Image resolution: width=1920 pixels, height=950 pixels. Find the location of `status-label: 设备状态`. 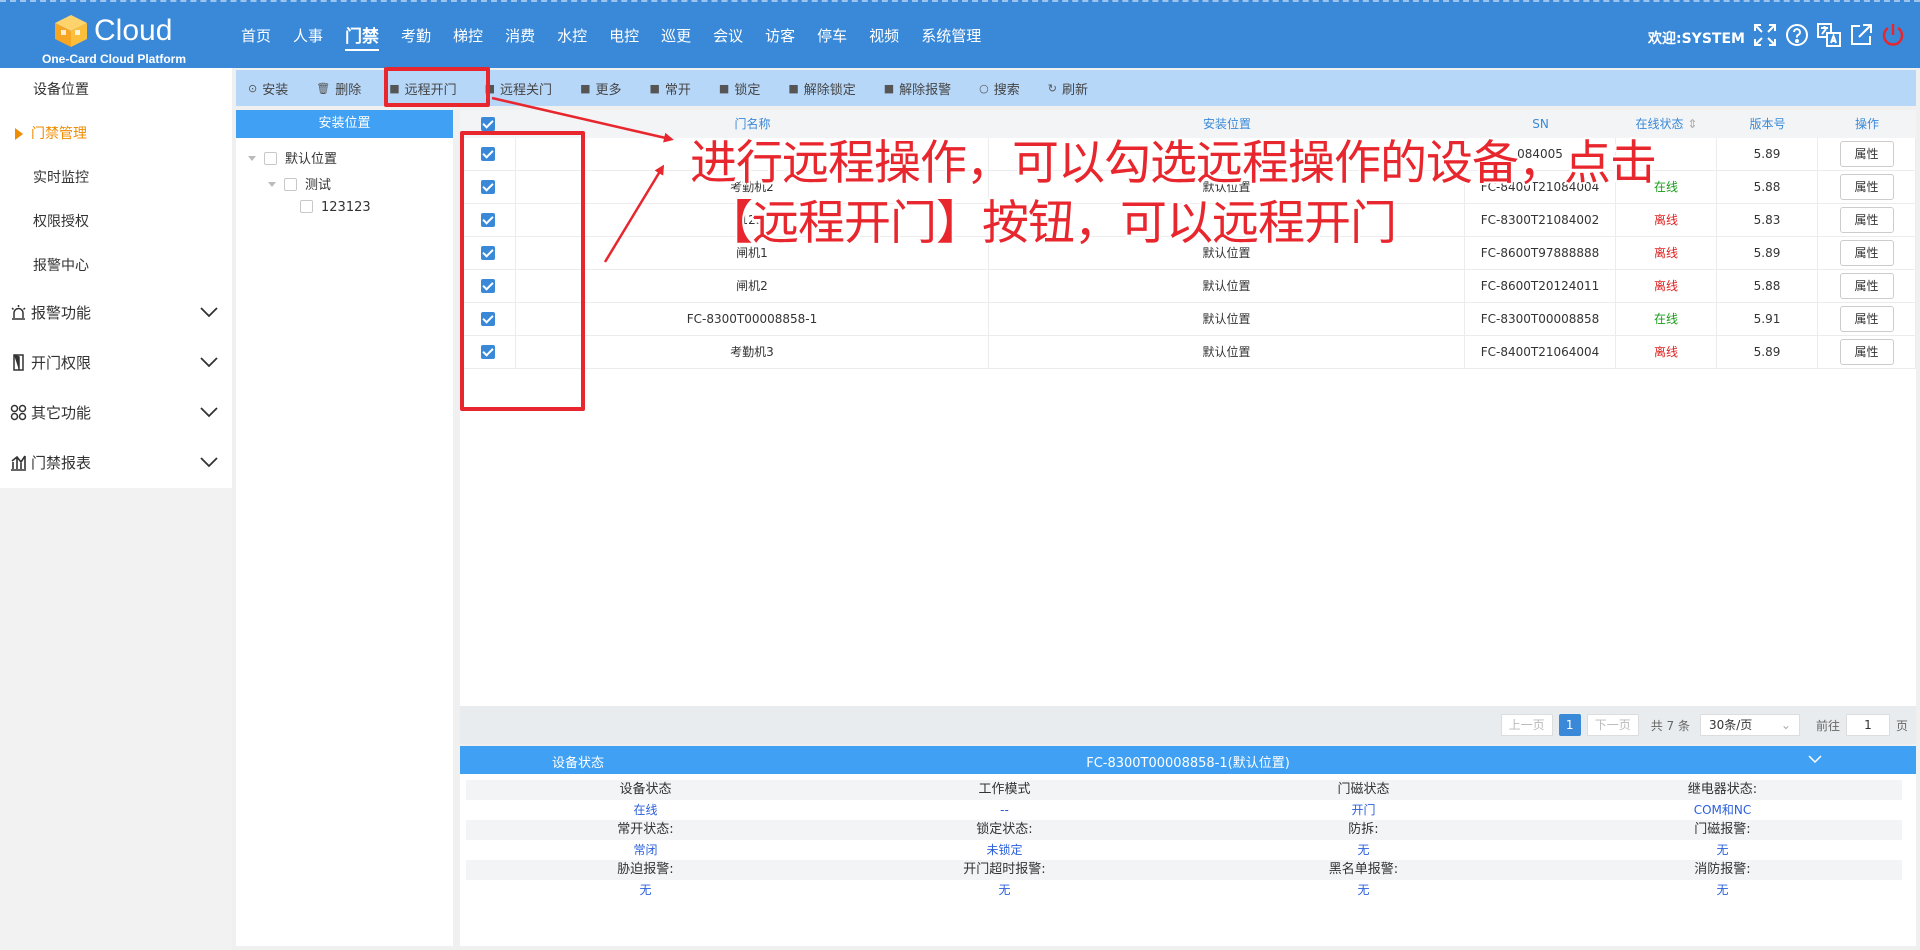

status-label: 设备状态 is located at coordinates (645, 789).